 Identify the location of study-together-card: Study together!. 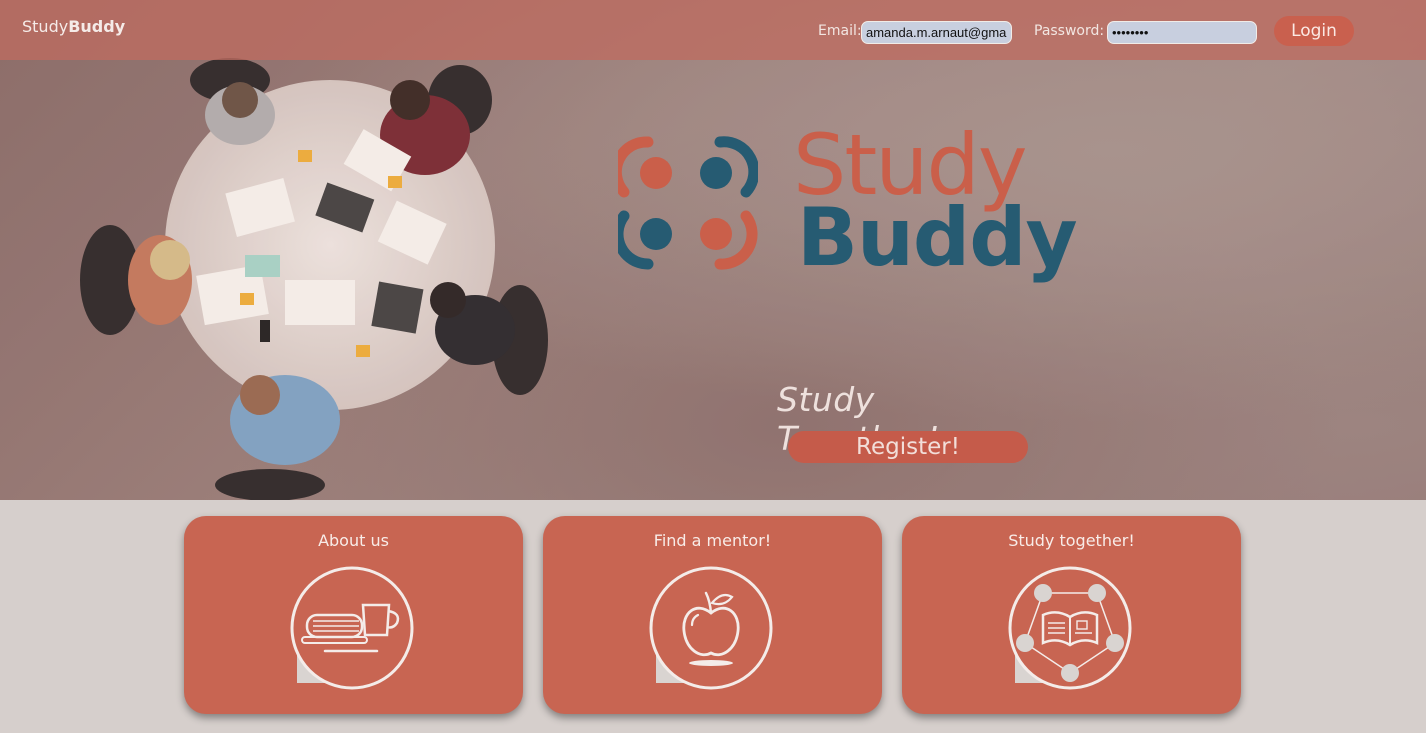
(1071, 615).